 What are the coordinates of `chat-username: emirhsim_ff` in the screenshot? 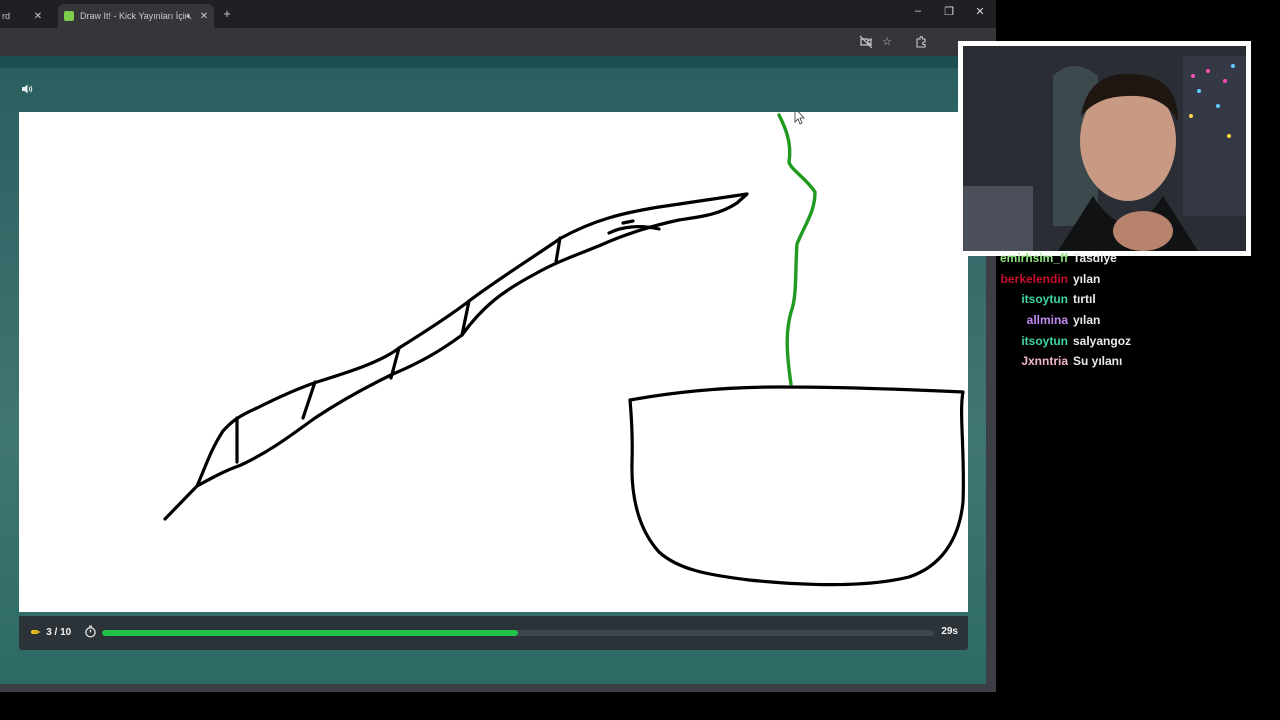 It's located at (1028, 258).